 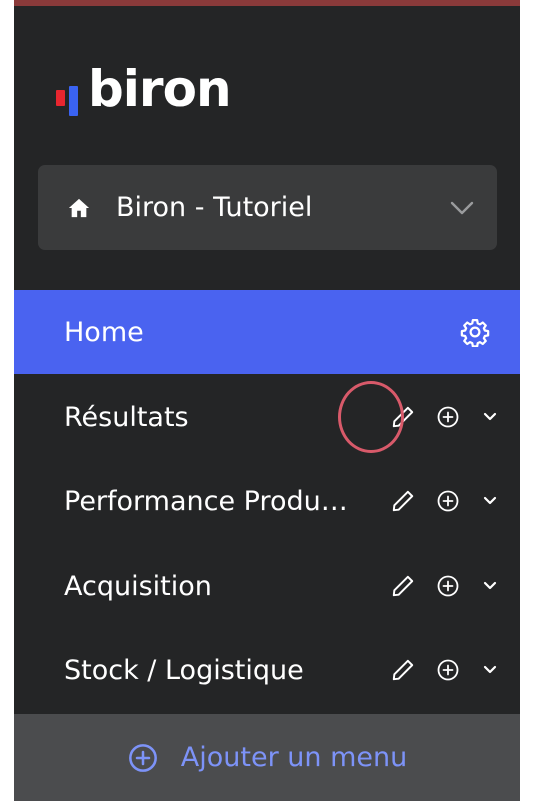 What do you see at coordinates (294, 757) in the screenshot?
I see `add-menu-label: Ajouter un menu` at bounding box center [294, 757].